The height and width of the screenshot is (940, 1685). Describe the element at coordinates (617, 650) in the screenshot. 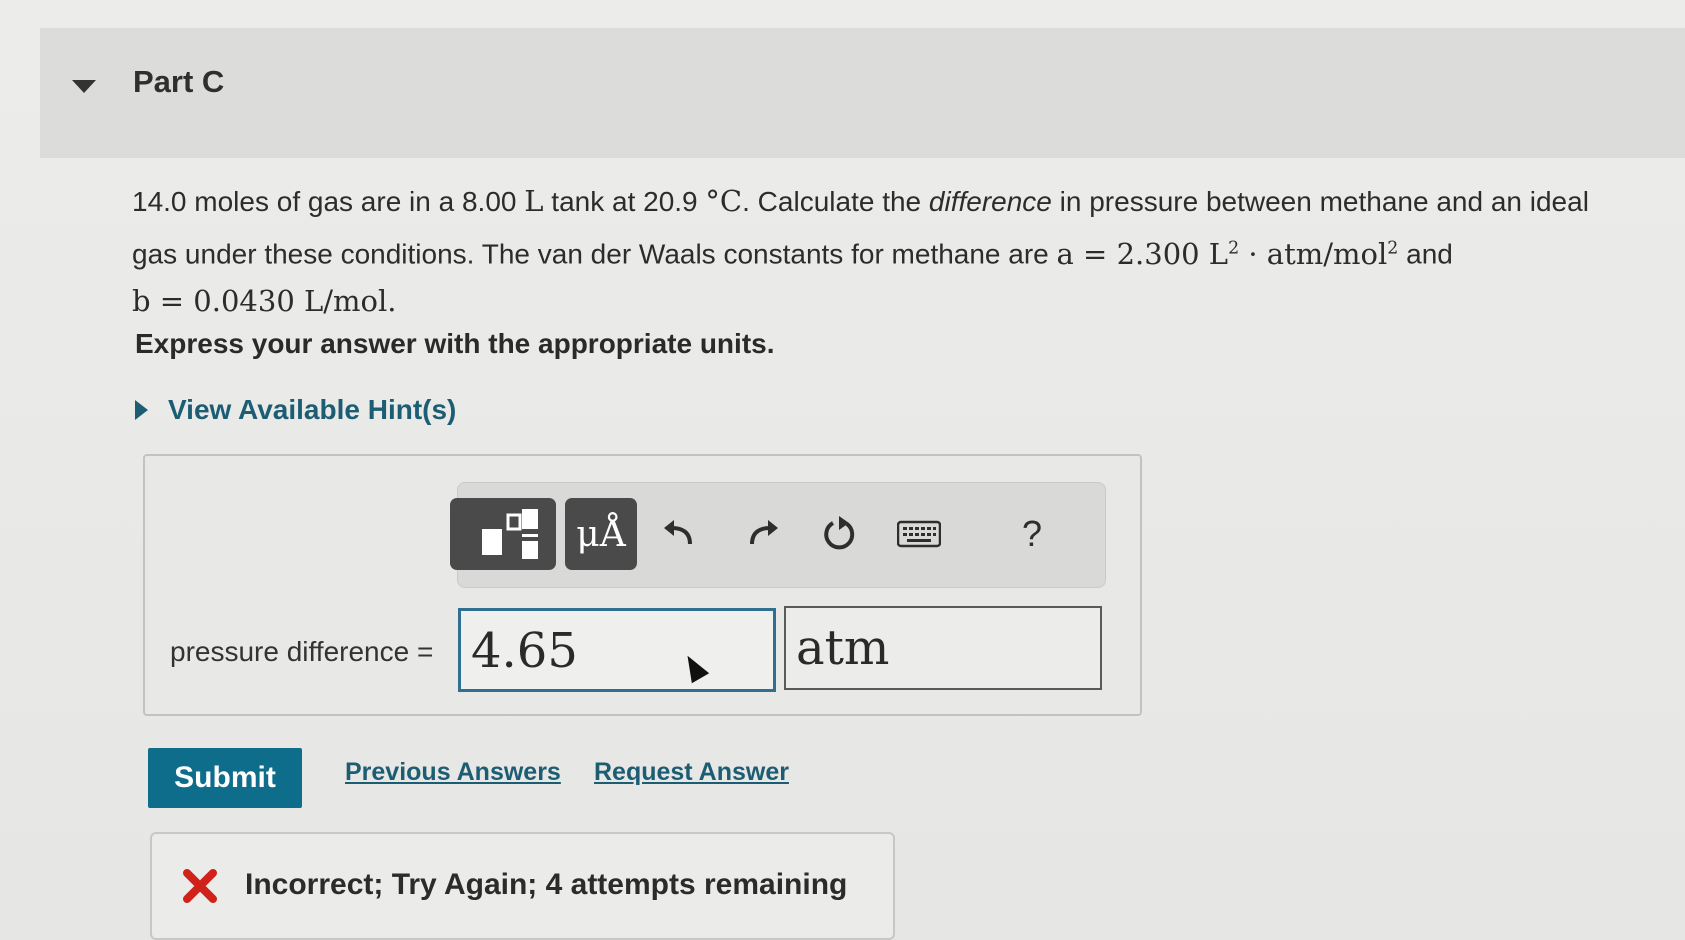

I see `answer-value-input: 4.65` at that location.